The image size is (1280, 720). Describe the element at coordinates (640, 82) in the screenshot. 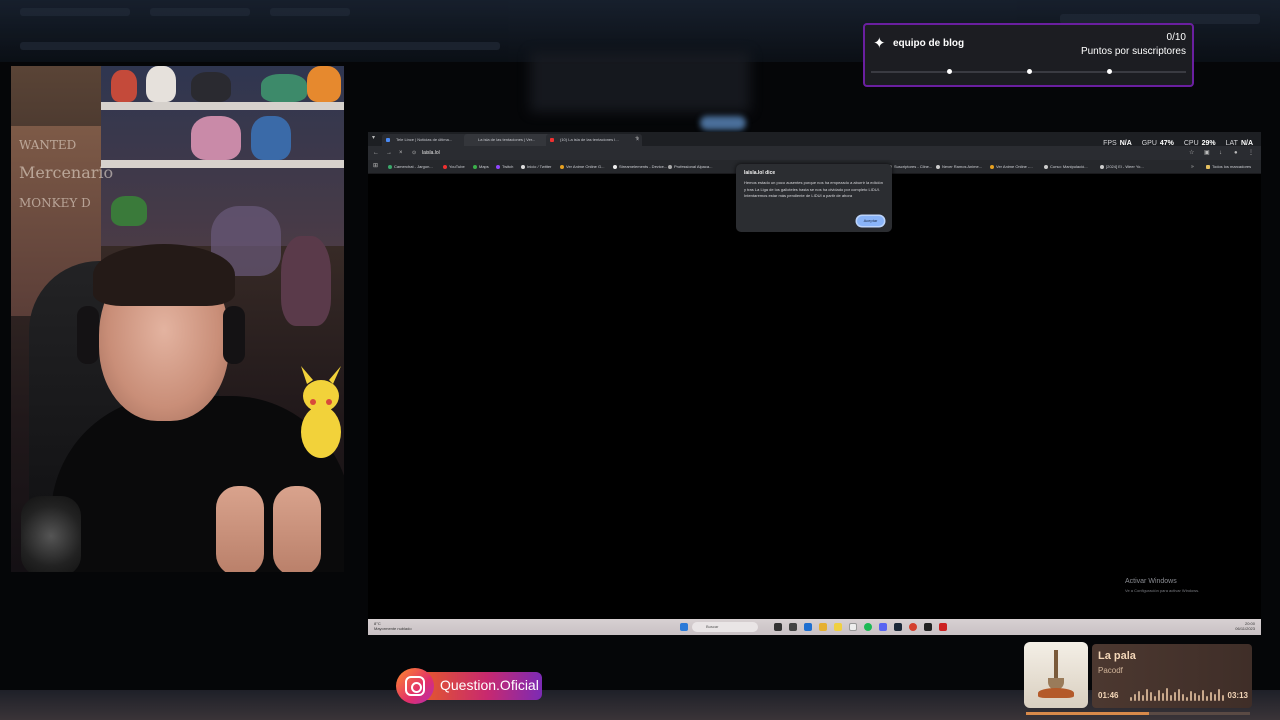

I see `background-blur-panel` at that location.